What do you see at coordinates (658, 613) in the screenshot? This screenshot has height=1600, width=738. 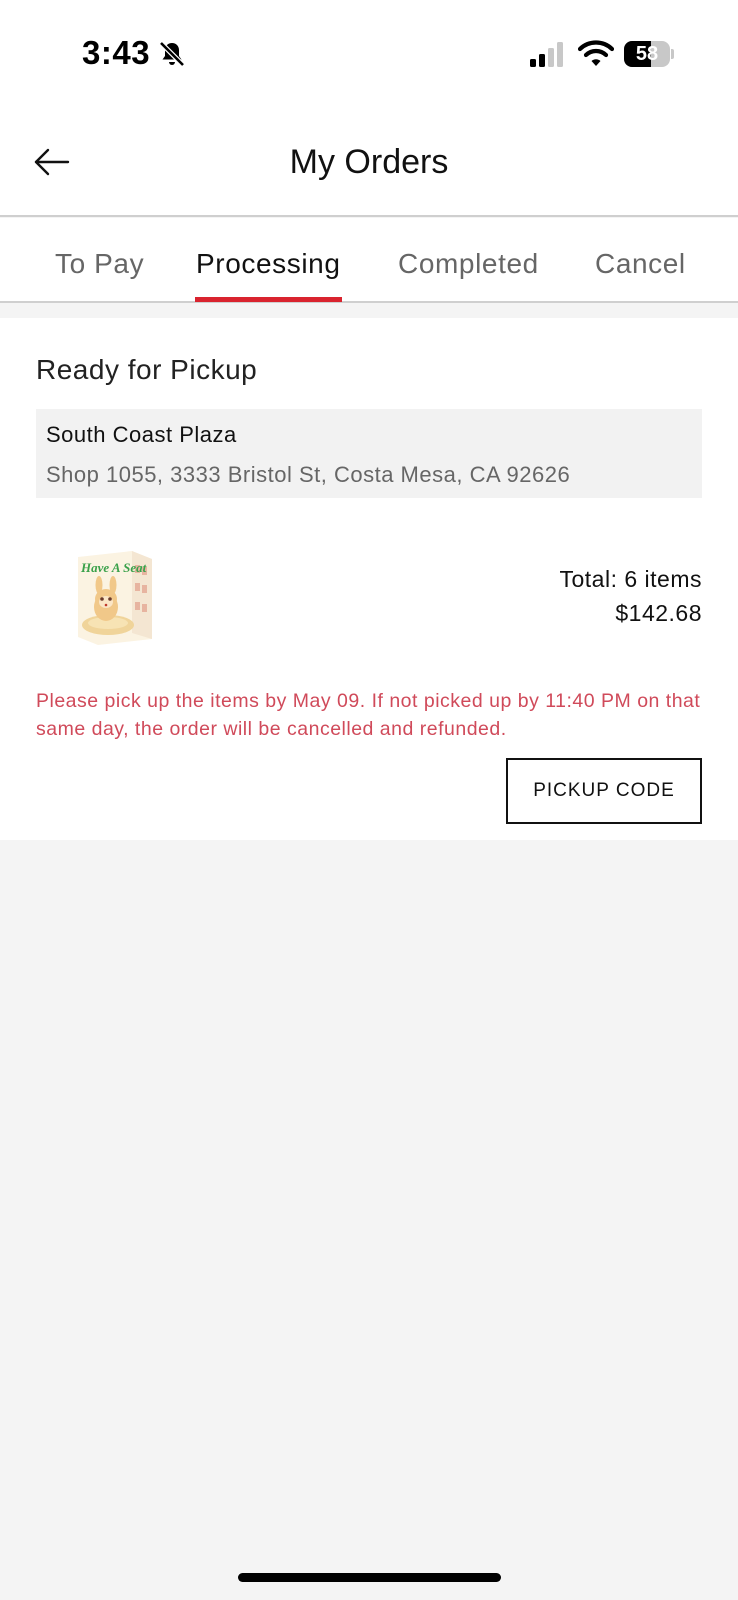 I see `order-total-price: $142.68` at bounding box center [658, 613].